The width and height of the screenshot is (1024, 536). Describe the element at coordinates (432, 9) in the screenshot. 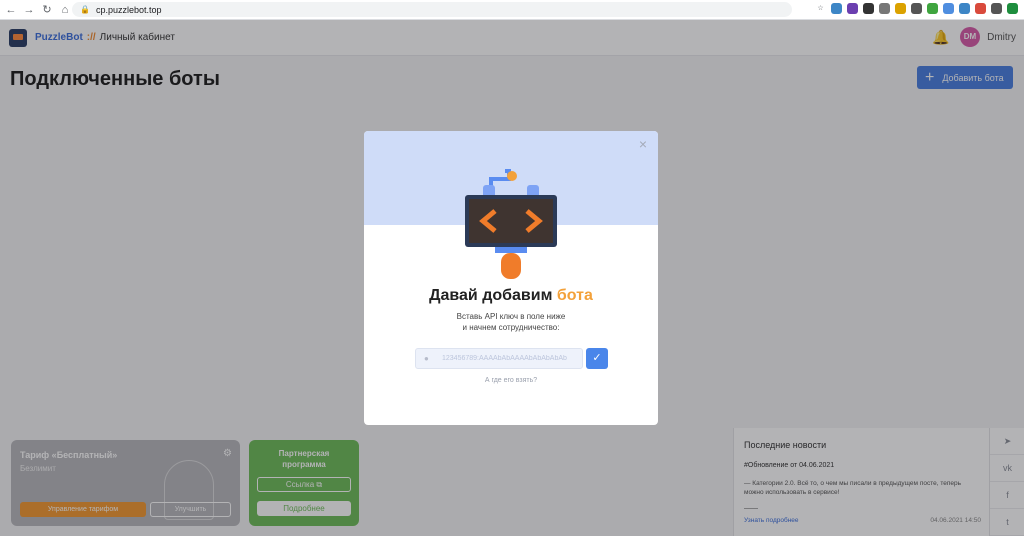

I see `address-bar: 🔒 cp.puzzlebot.top` at that location.